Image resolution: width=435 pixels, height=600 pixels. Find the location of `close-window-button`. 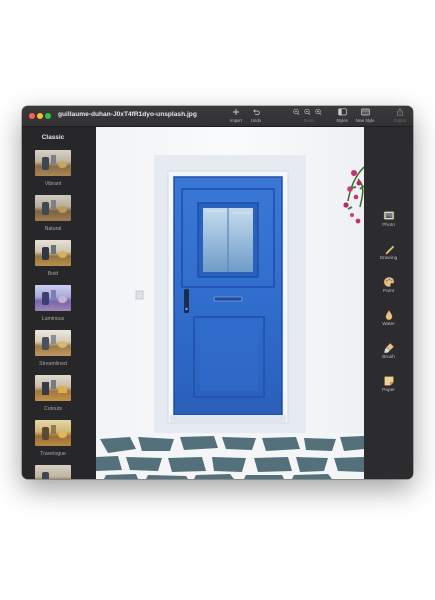

close-window-button is located at coordinates (32, 116).